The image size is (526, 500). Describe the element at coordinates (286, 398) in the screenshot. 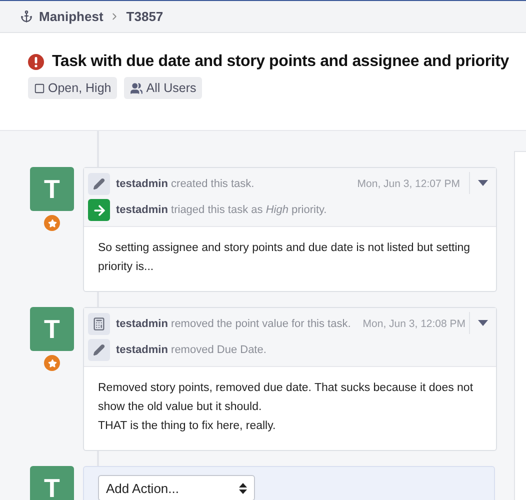

I see `comment-text: Removed story points, removed due date. That sucks because it does not show the old value but it should.` at that location.